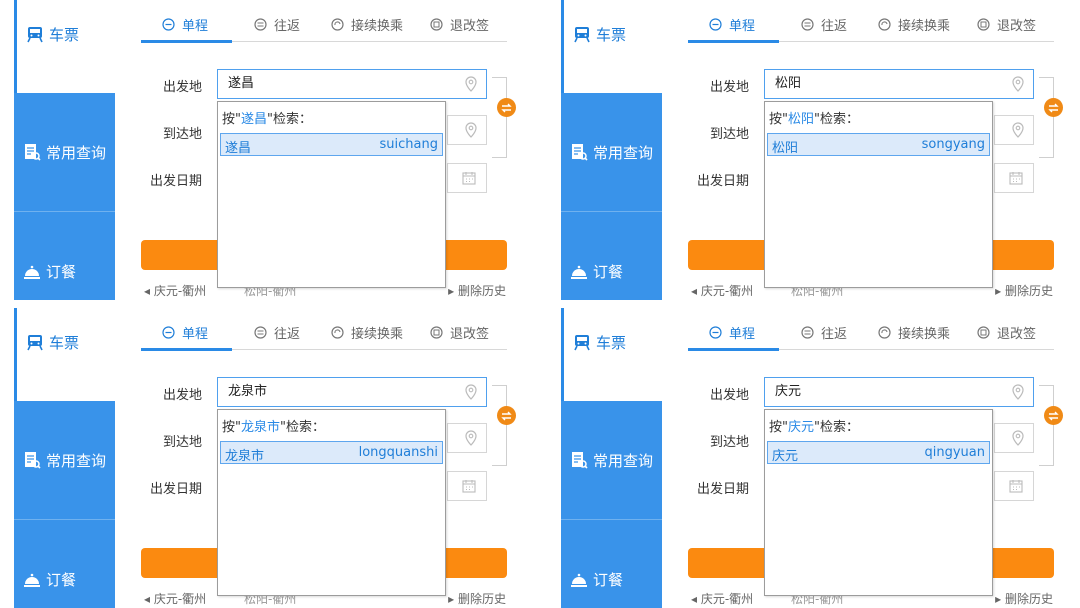 The width and height of the screenshot is (1080, 608). What do you see at coordinates (241, 83) in the screenshot?
I see `from-station-value: 遂昌` at bounding box center [241, 83].